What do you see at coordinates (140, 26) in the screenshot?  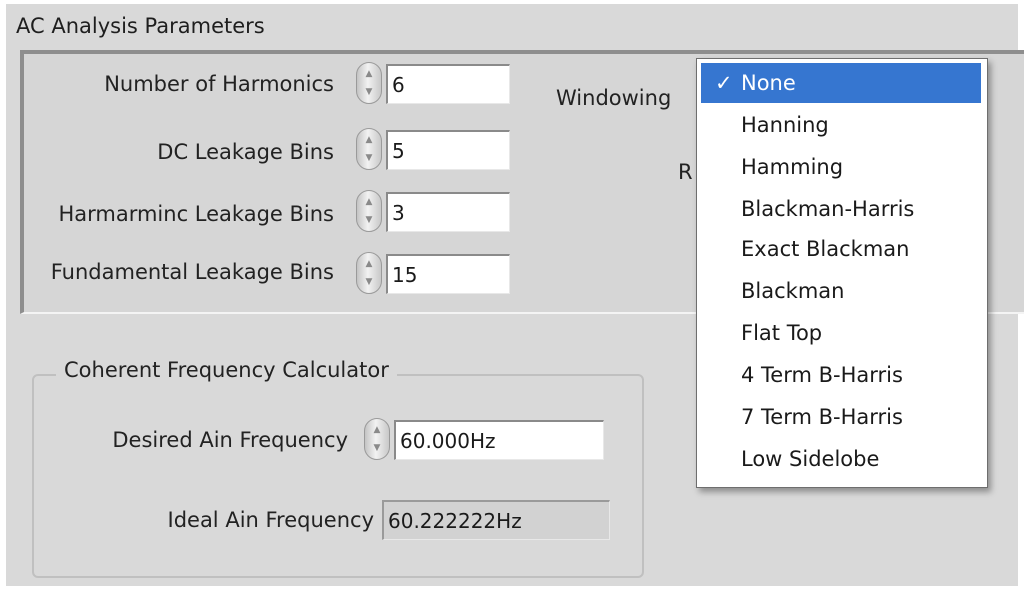 I see `panel-title: AC Analysis Parameters` at bounding box center [140, 26].